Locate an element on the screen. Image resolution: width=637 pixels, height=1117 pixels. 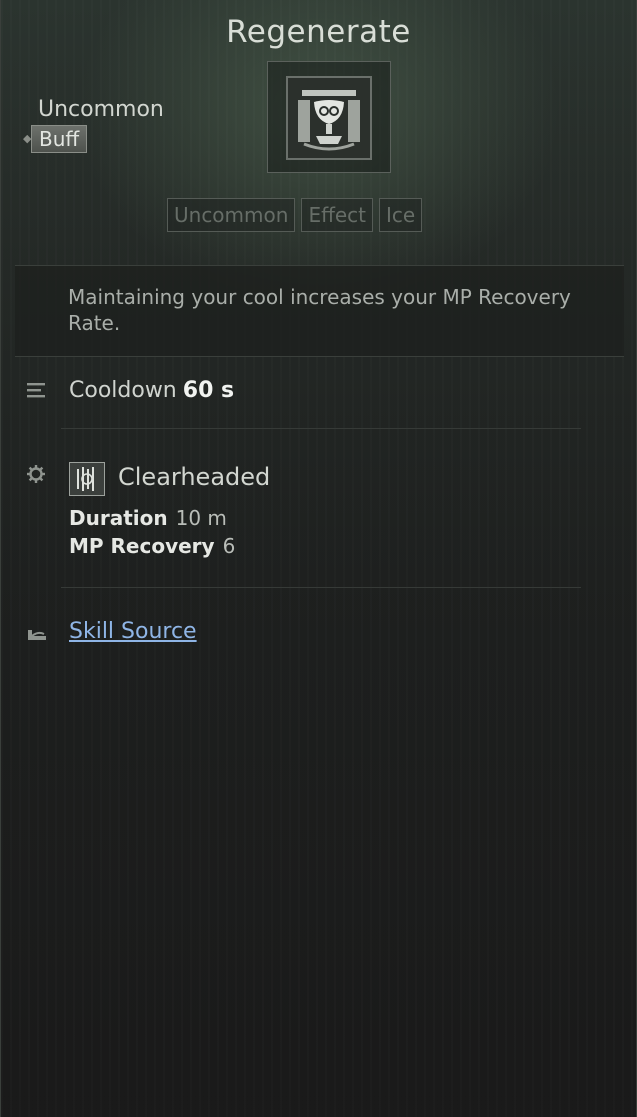
stat-label: MP Recovery is located at coordinates (142, 546).